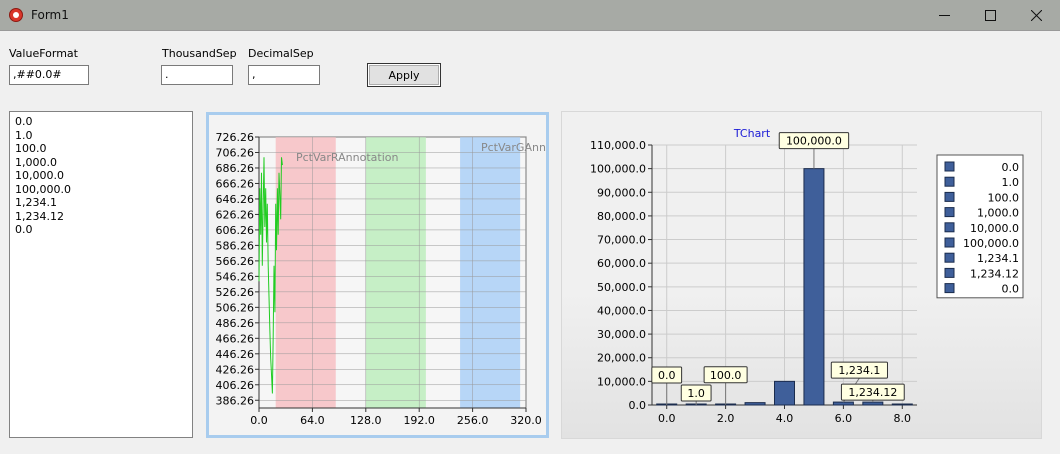 The image size is (1060, 454). Describe the element at coordinates (618, 145) in the screenshot. I see `y-tick-label: 110,000.0` at that location.